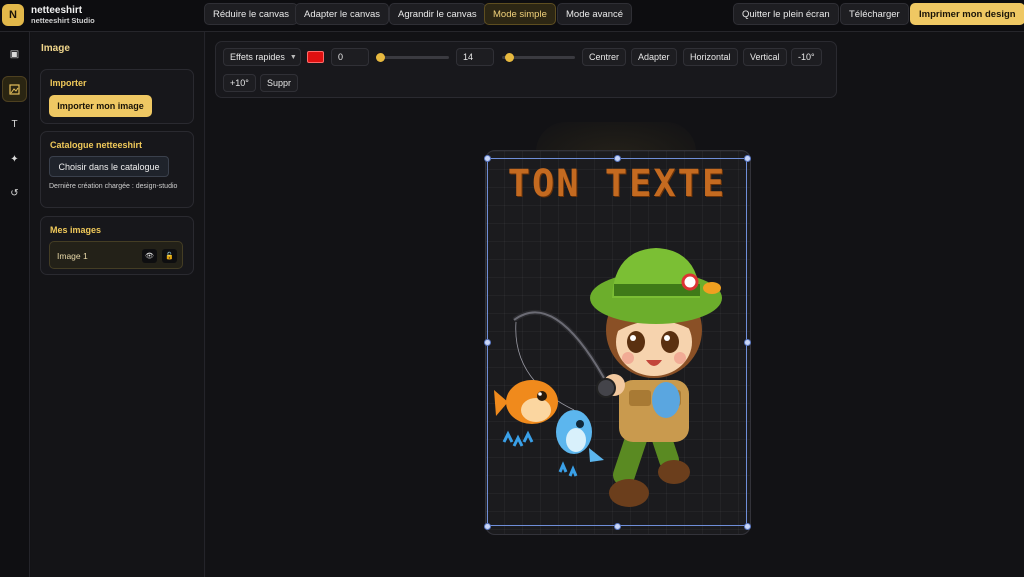 The width and height of the screenshot is (1024, 577). I want to click on delete-button: Suppr, so click(279, 83).